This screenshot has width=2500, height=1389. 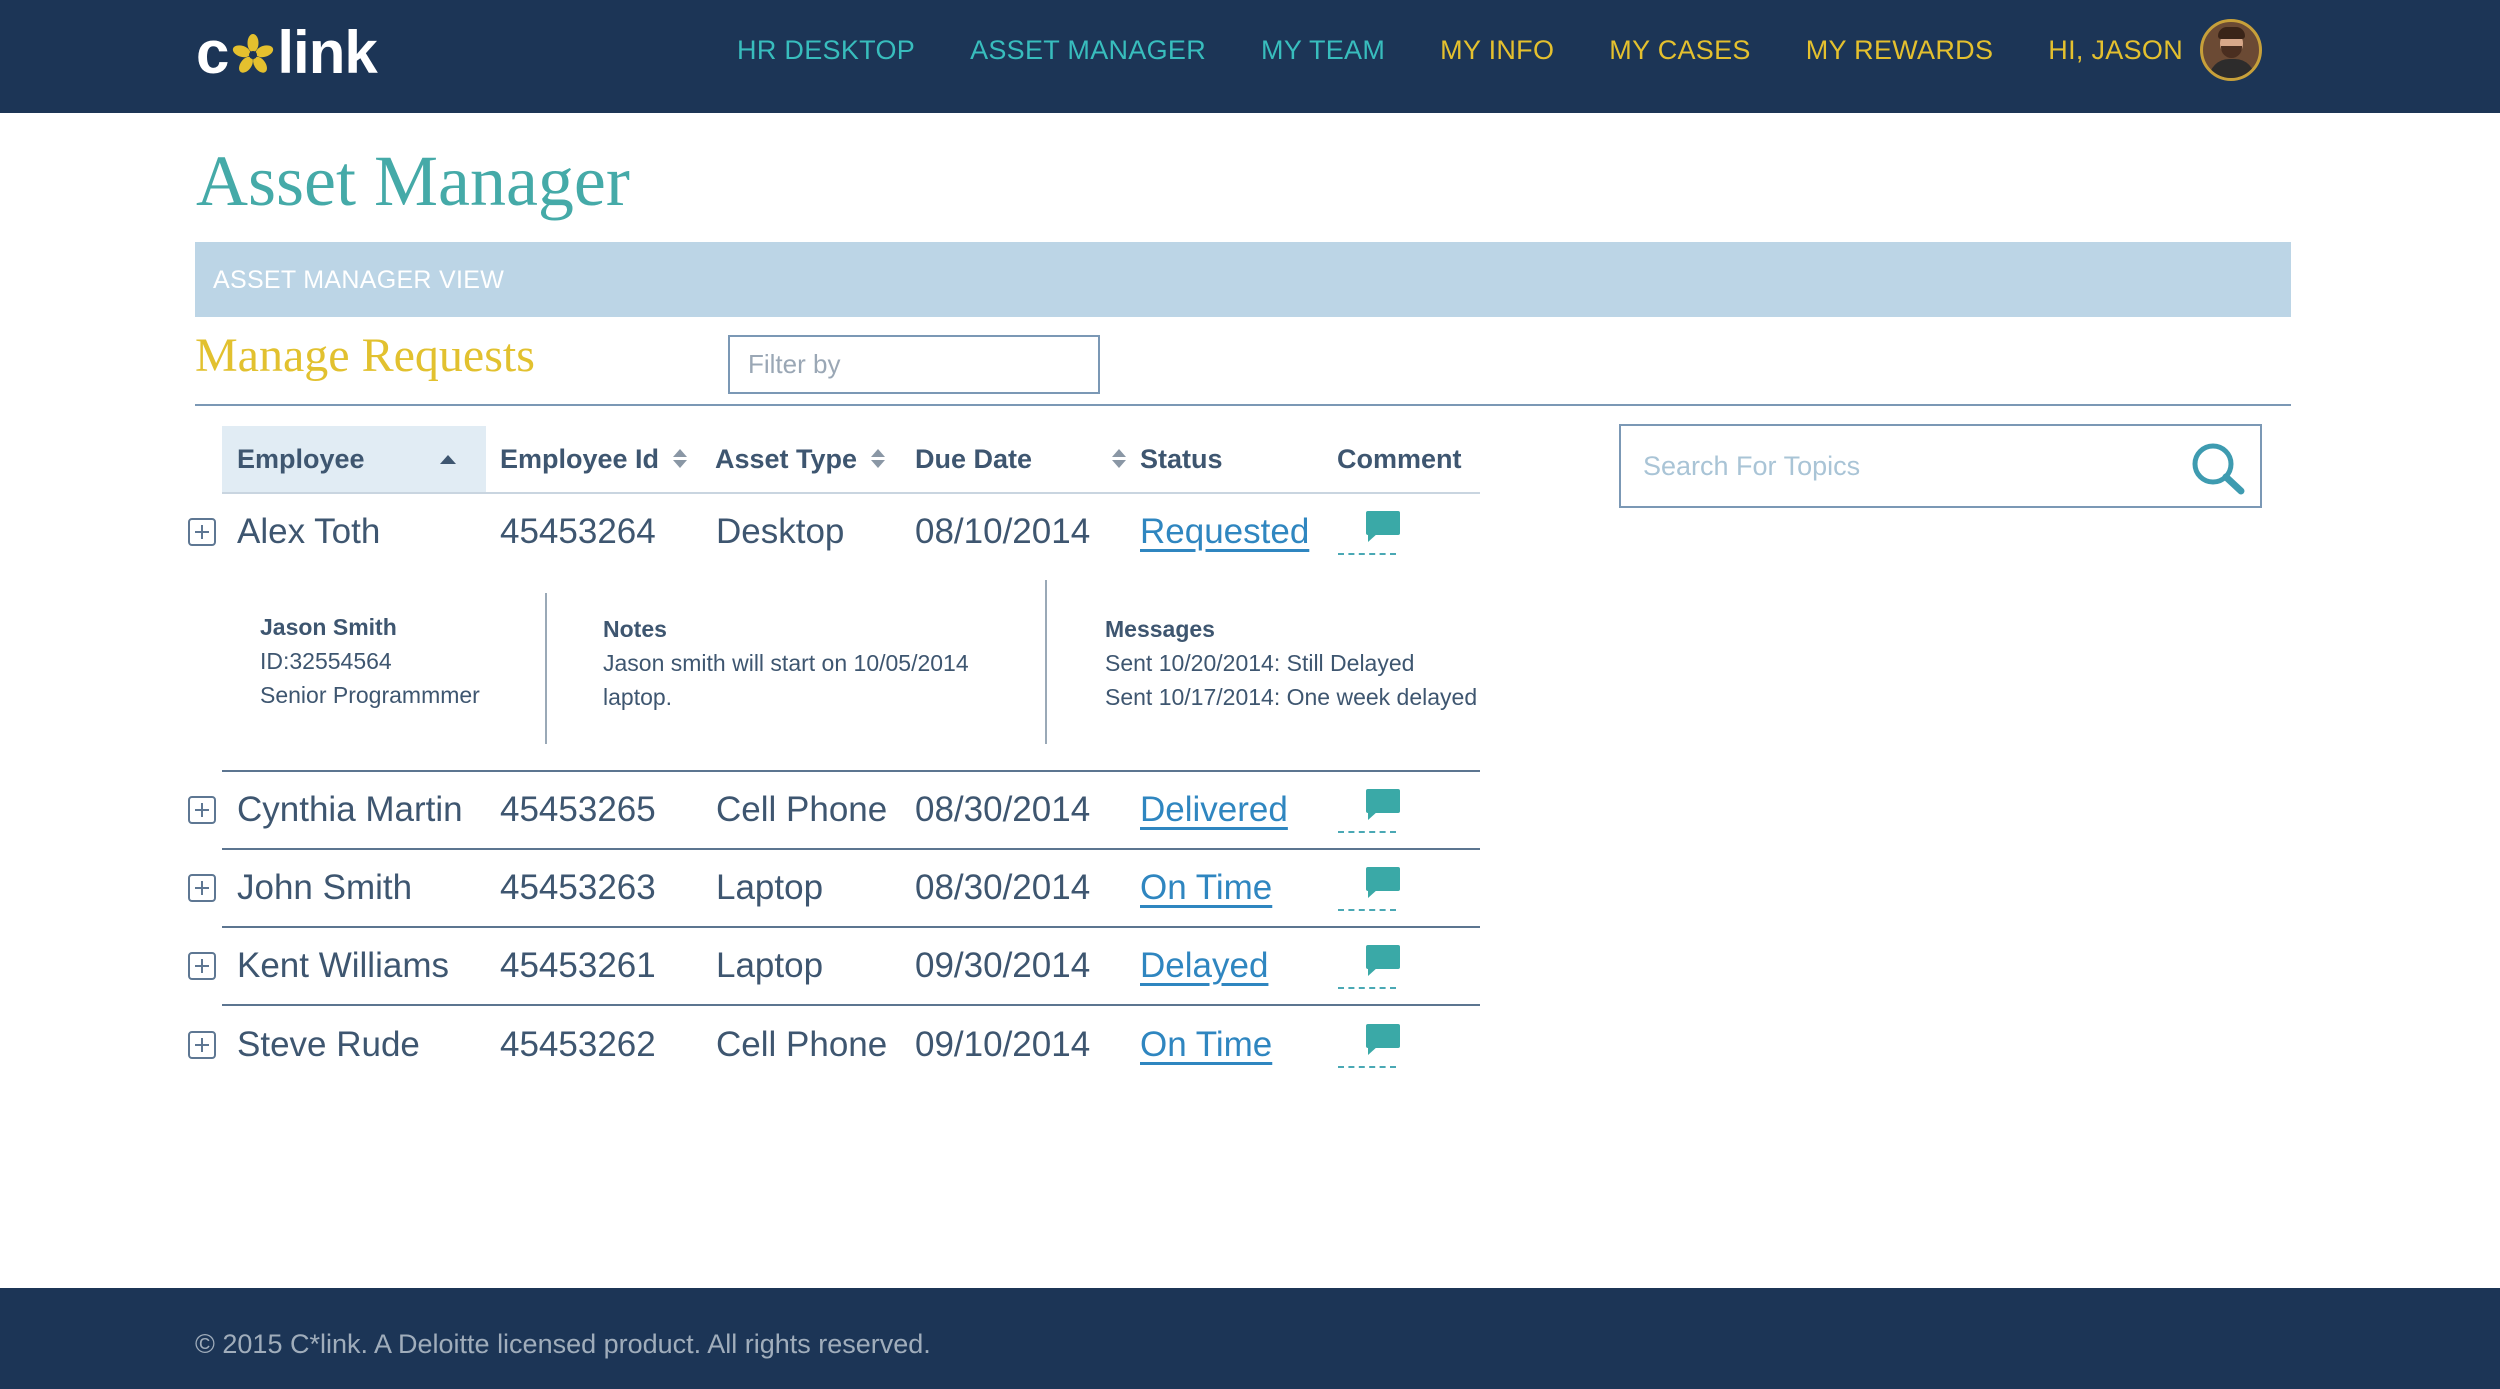 I want to click on user-greeting: HI, JASON, so click(x=2115, y=50).